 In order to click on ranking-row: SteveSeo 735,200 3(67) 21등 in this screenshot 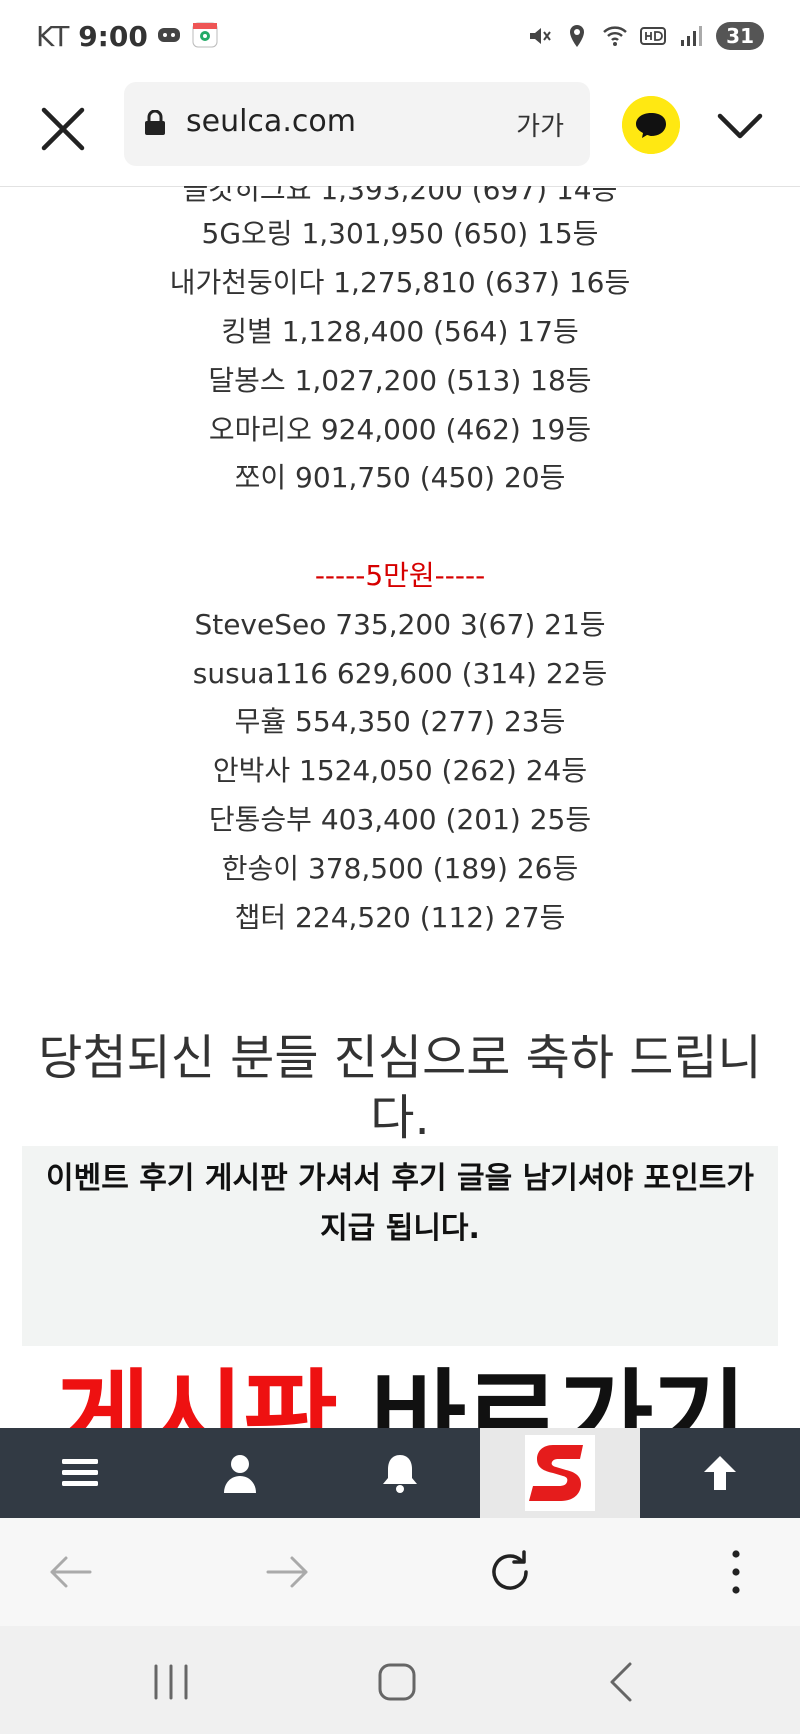, I will do `click(400, 624)`.